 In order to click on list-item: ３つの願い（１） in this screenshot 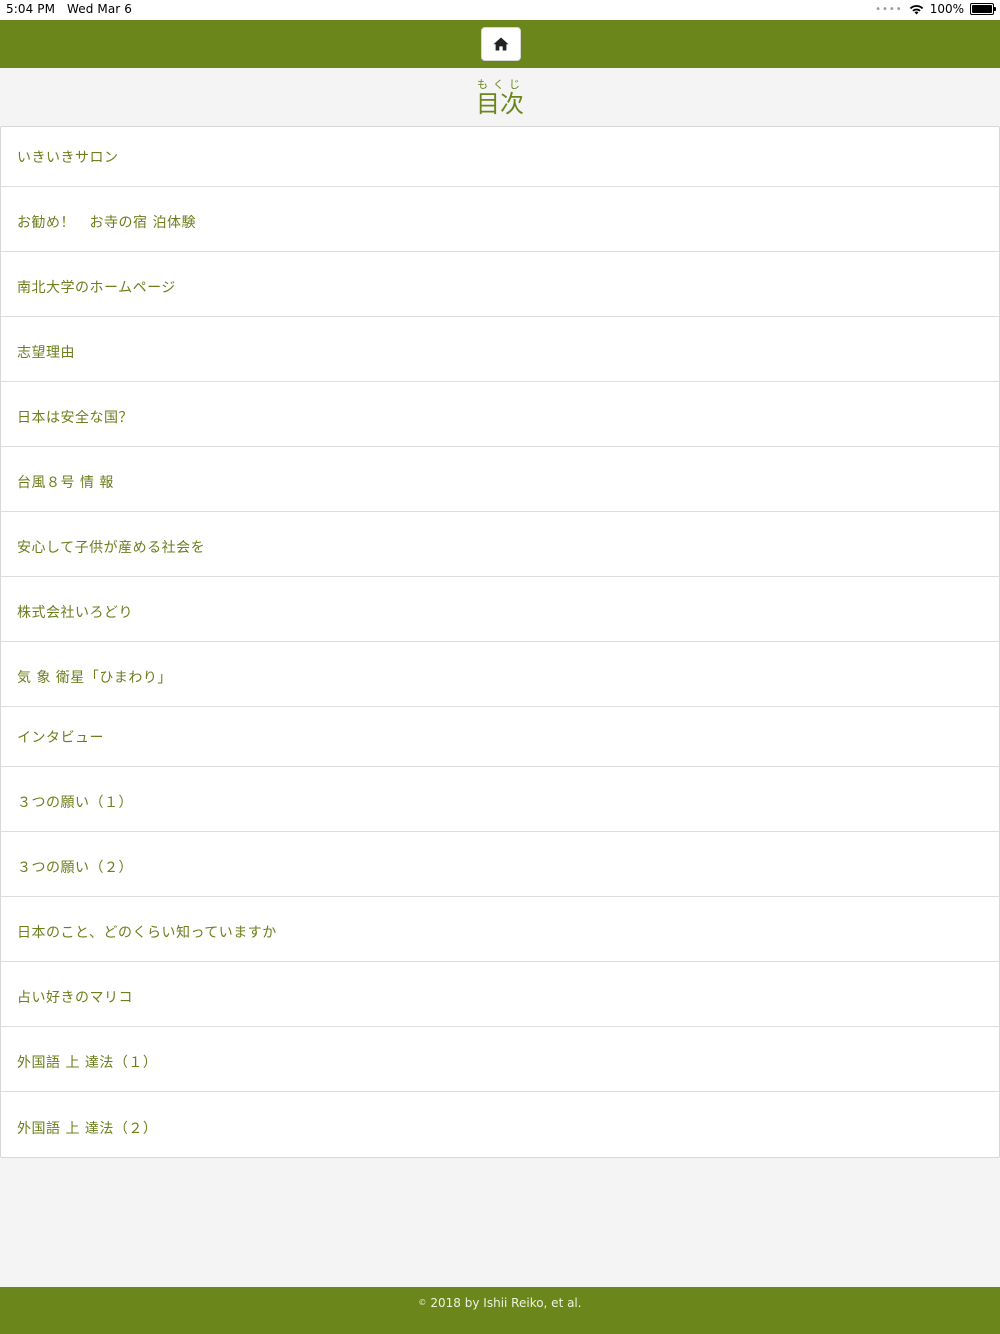, I will do `click(500, 799)`.